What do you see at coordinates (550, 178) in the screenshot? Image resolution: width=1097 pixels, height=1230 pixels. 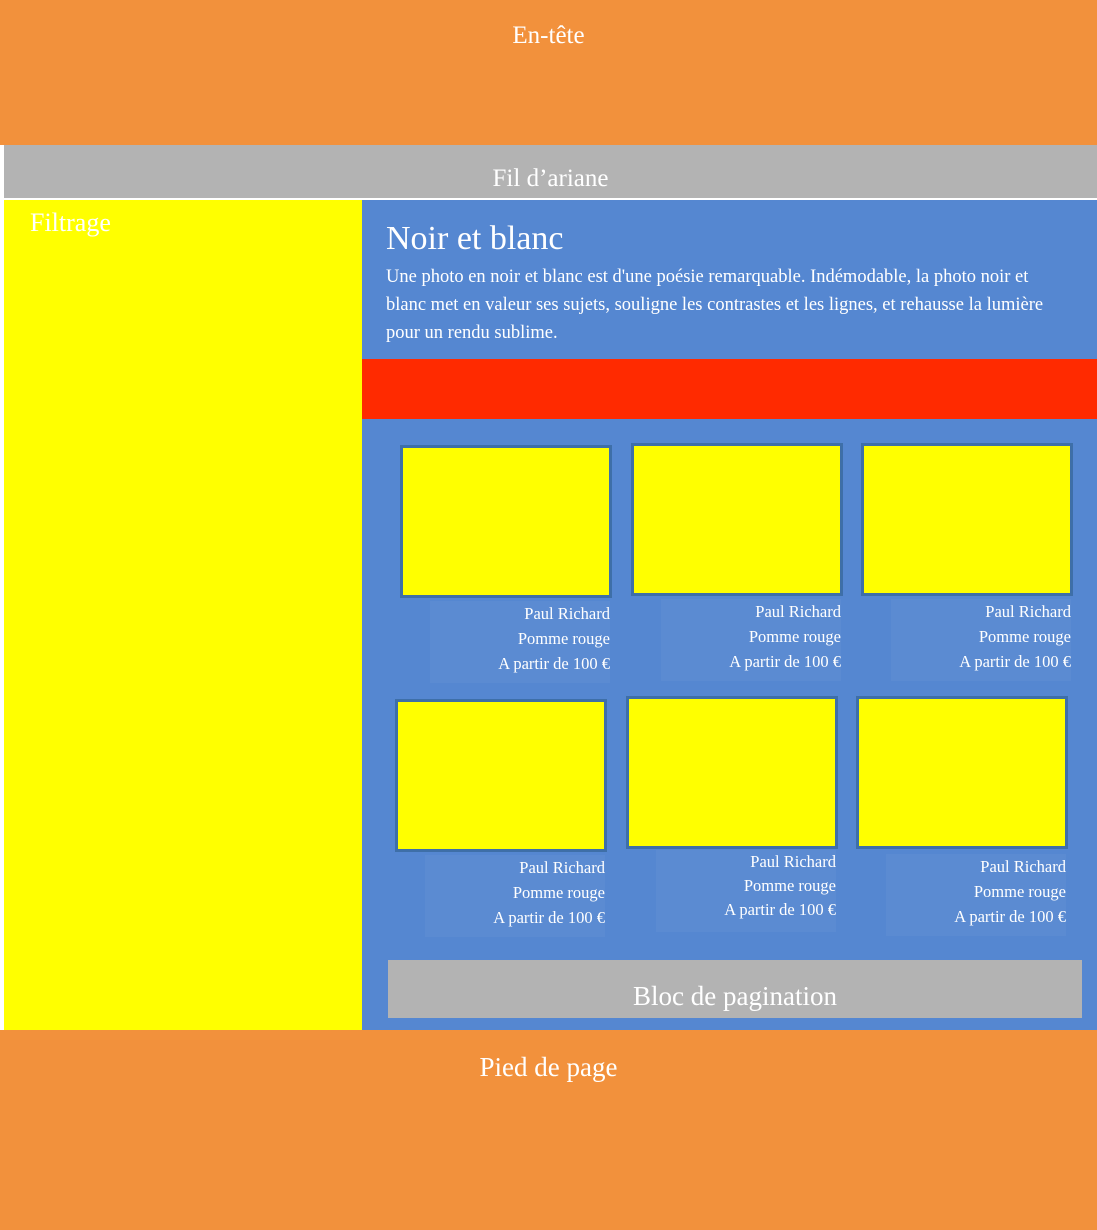 I see `breadcrumb-label: Fil d’ariane` at bounding box center [550, 178].